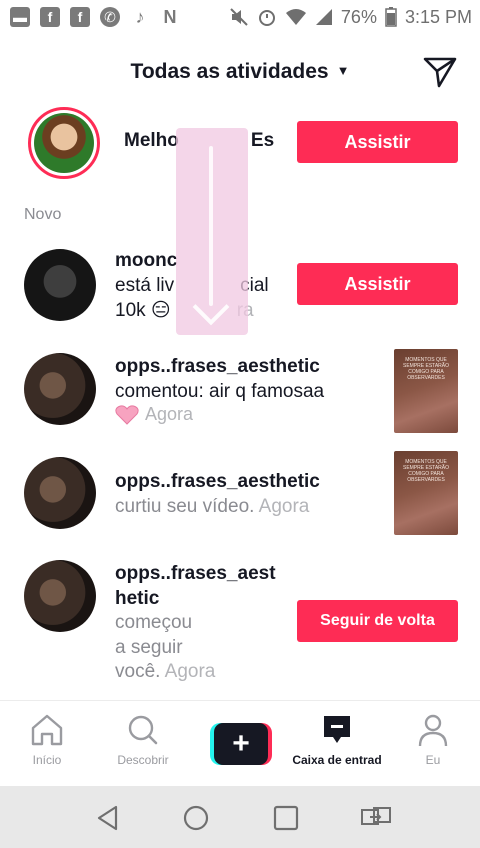 This screenshot has height=848, width=480. Describe the element at coordinates (149, 647) in the screenshot. I see `notification-text-line2: a seguir` at that location.